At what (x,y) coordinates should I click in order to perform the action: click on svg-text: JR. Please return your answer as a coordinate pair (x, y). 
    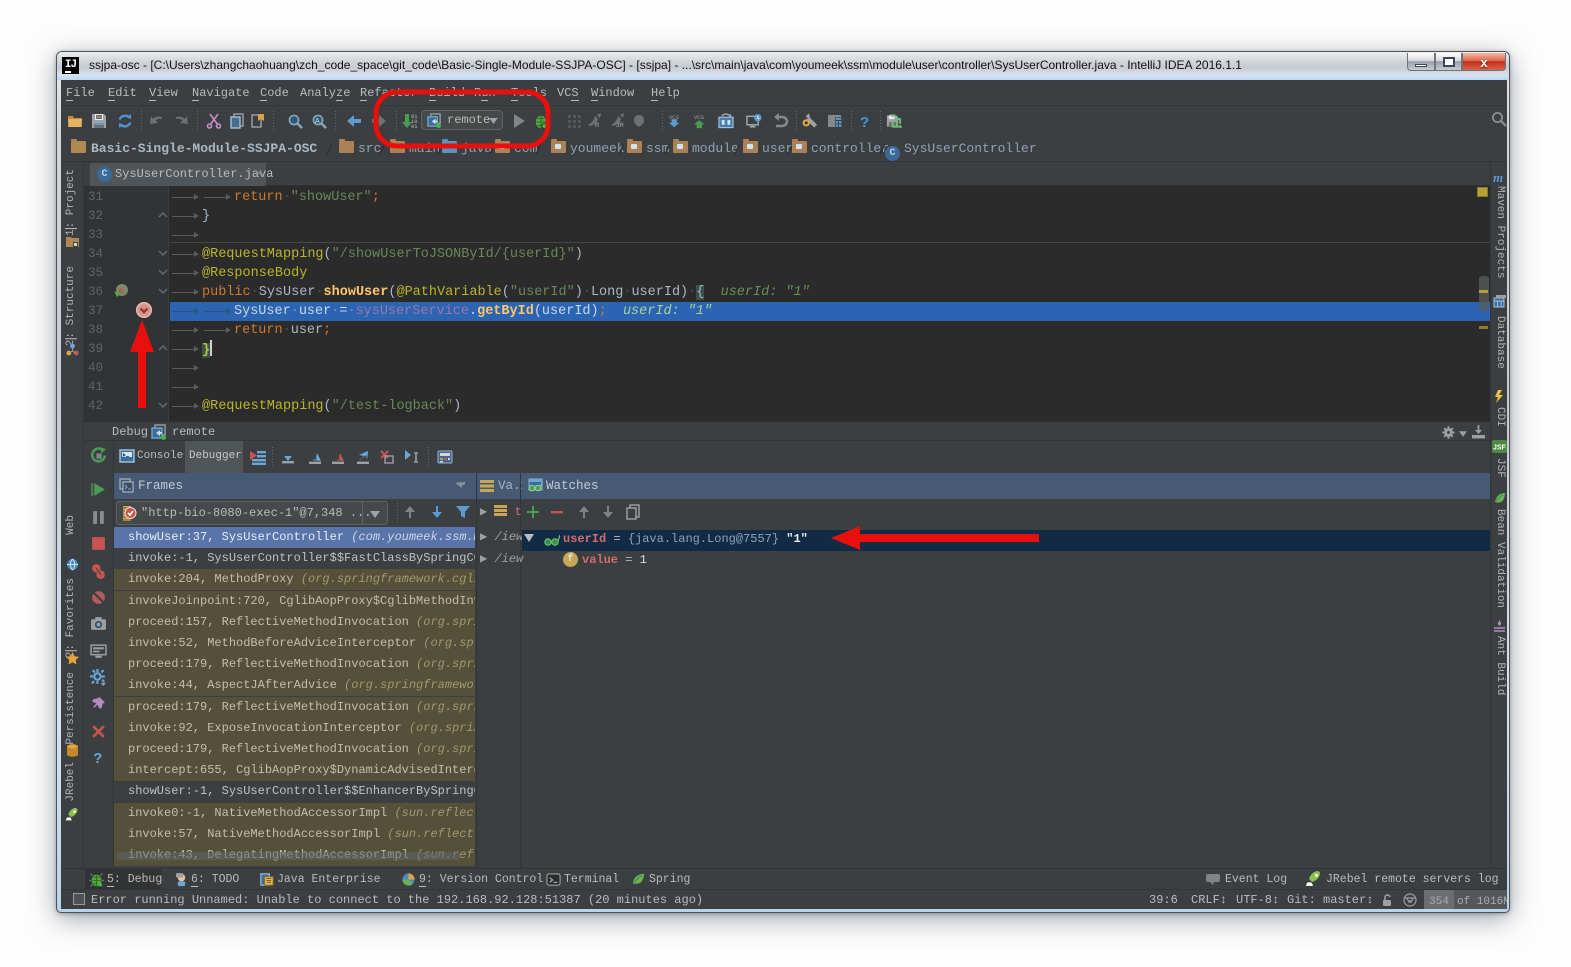
    Looking at the image, I should click on (620, 126).